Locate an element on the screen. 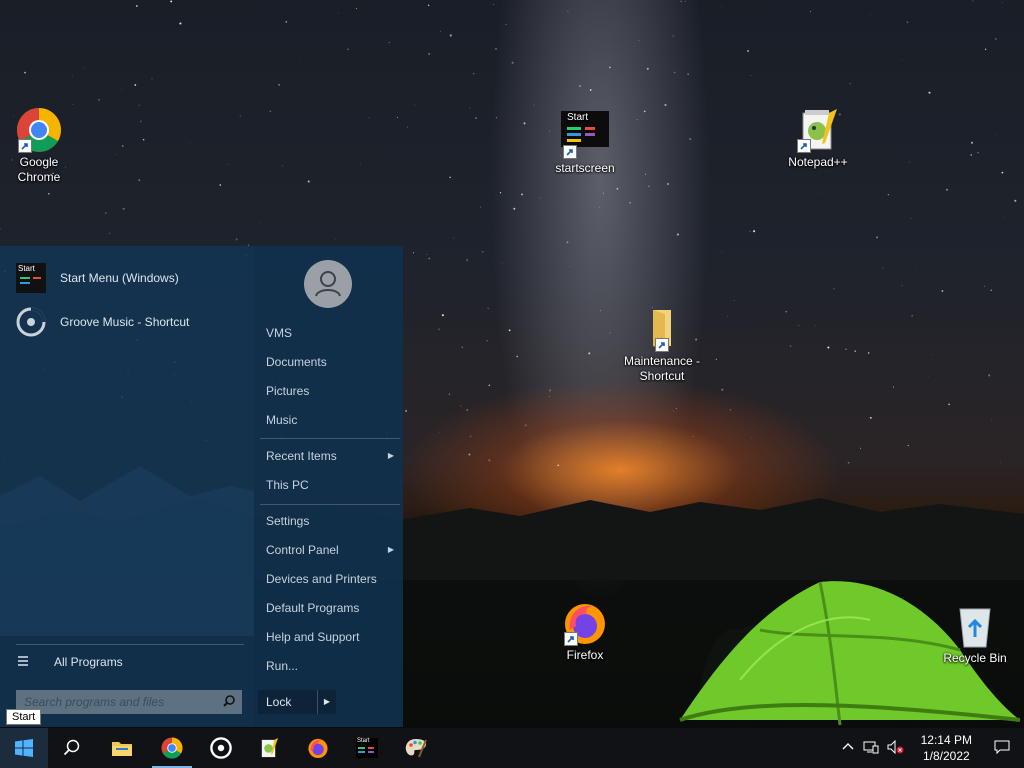 The width and height of the screenshot is (1024, 768). taskbar-app-firefox is located at coordinates (318, 748).